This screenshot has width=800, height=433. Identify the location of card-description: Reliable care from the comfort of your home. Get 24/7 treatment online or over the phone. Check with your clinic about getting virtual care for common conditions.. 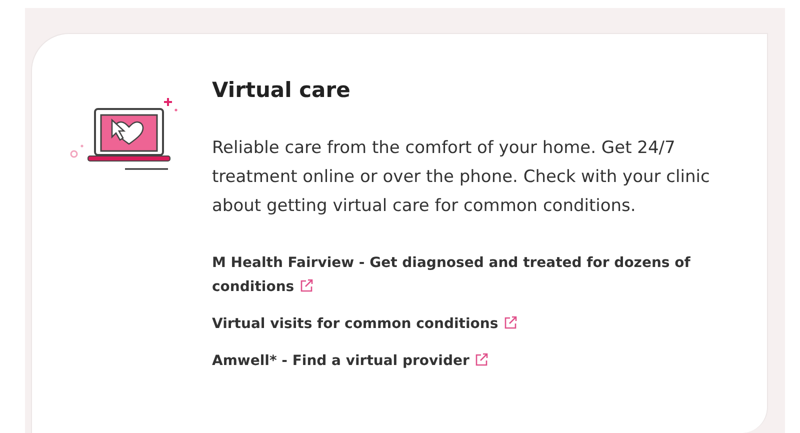
(461, 177).